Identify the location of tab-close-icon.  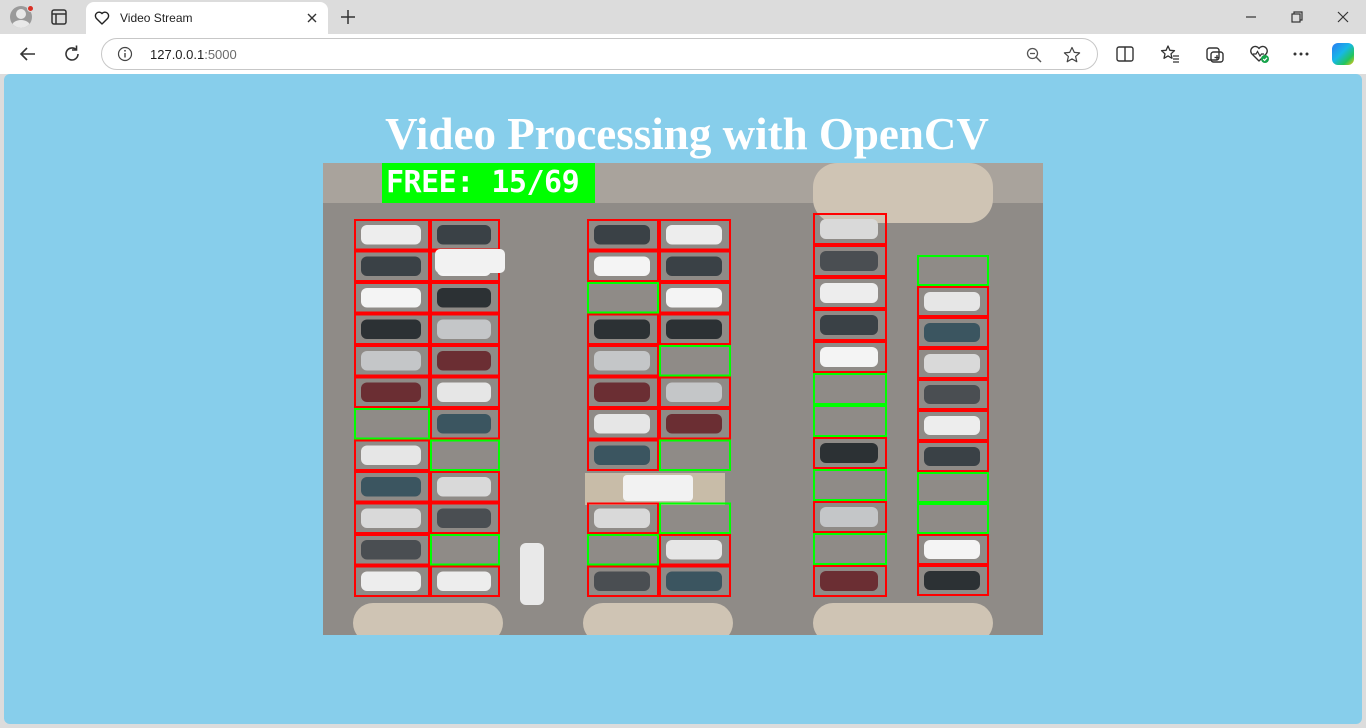
(312, 18).